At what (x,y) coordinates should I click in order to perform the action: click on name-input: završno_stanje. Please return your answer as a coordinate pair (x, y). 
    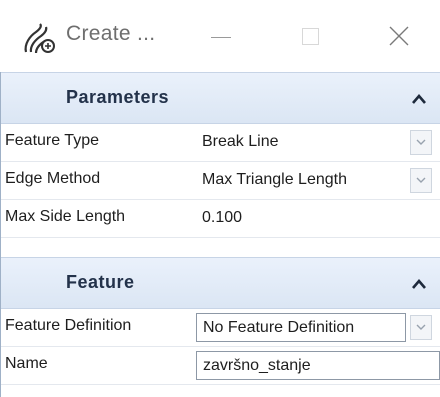
    Looking at the image, I should click on (318, 365).